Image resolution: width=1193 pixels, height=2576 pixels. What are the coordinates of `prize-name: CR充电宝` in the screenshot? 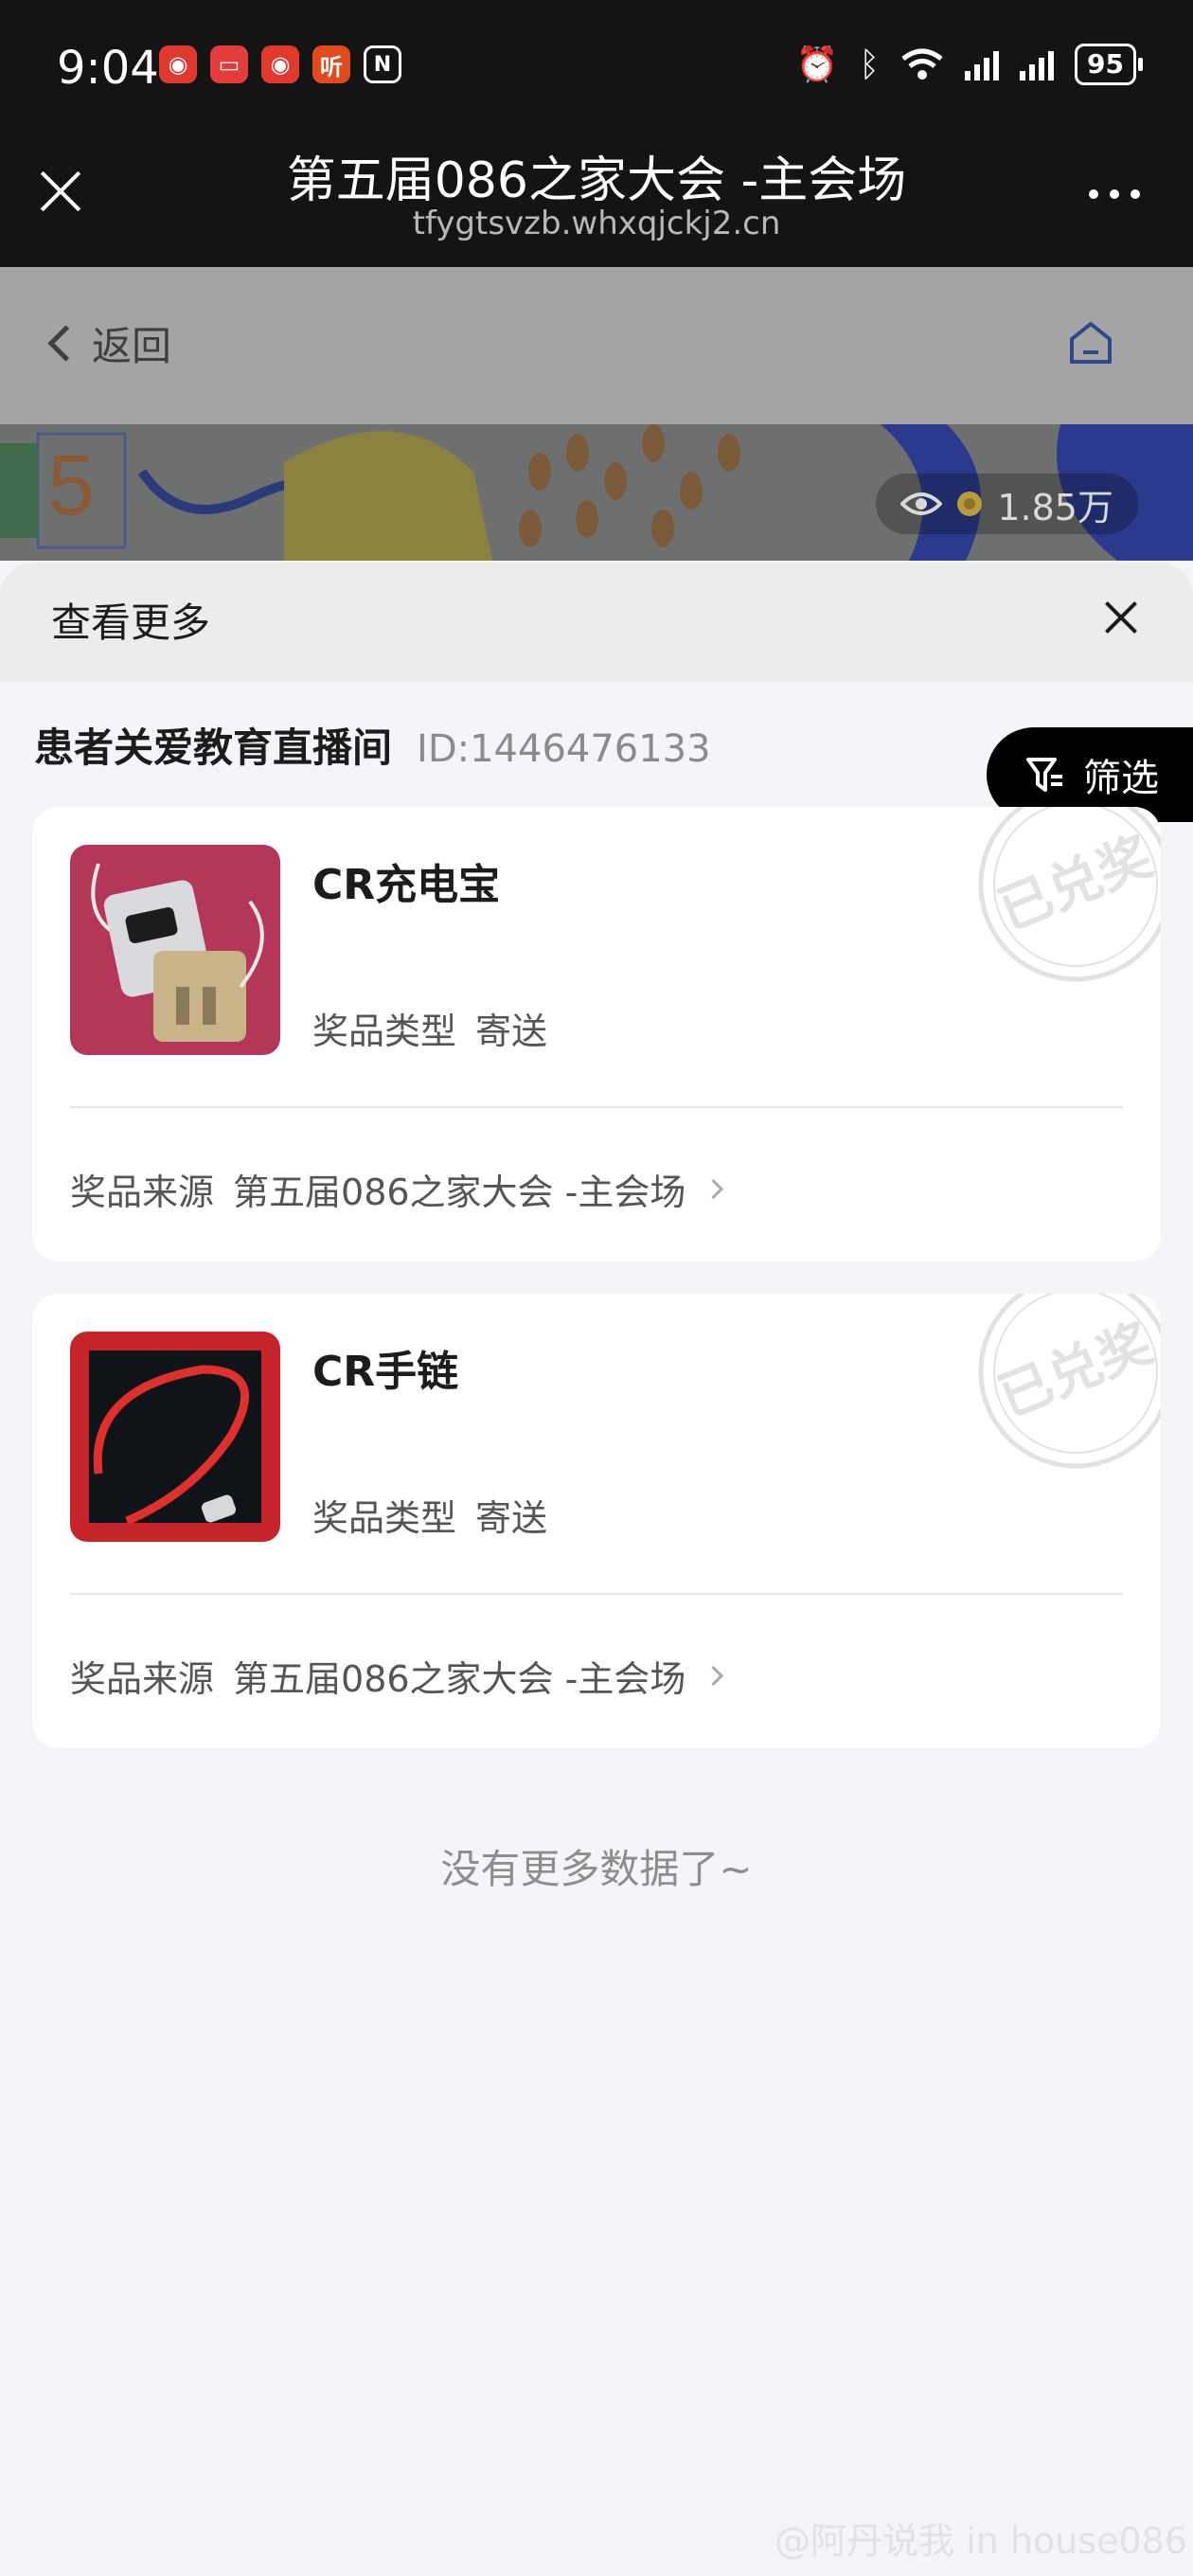 It's located at (406, 885).